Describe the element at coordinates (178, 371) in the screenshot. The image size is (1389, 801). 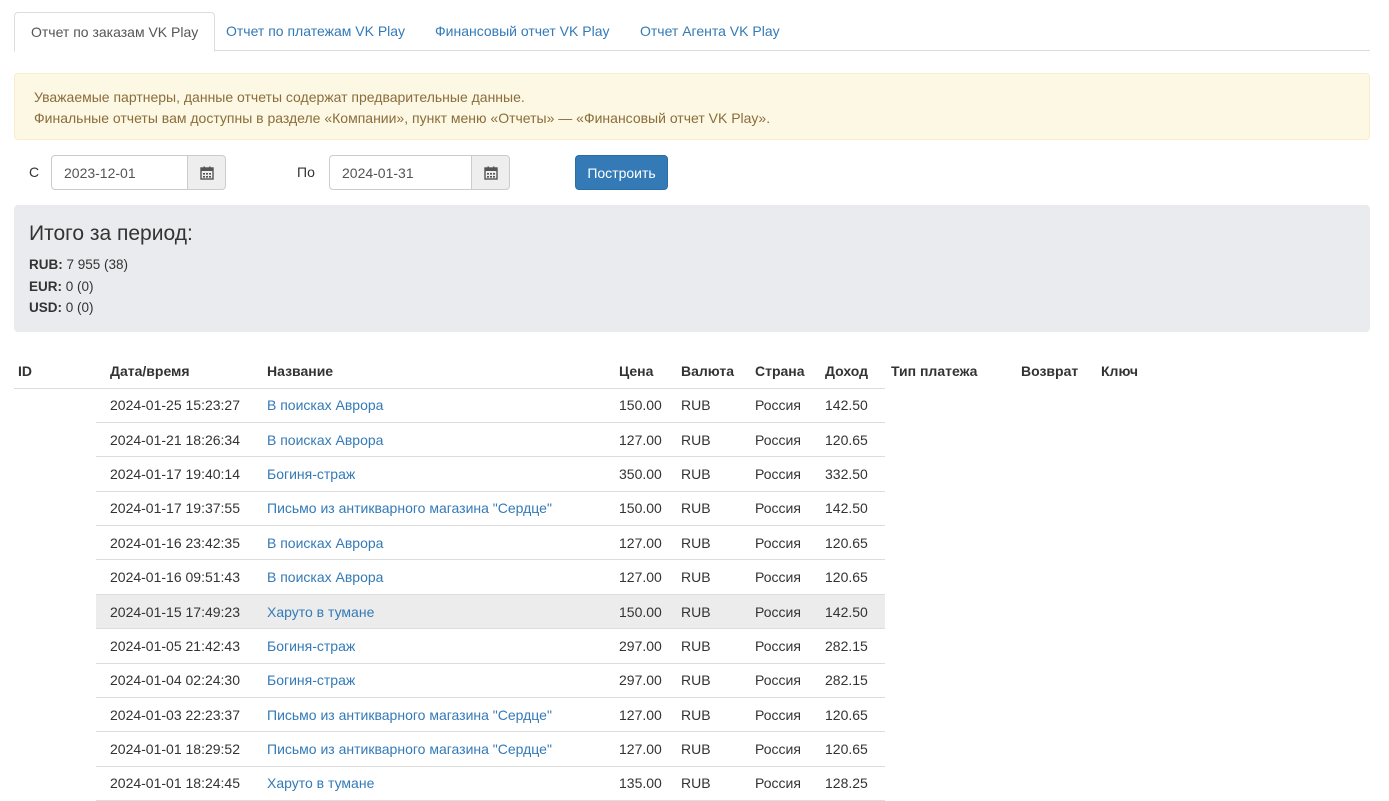
I see `column-header-date: Дата/время` at that location.